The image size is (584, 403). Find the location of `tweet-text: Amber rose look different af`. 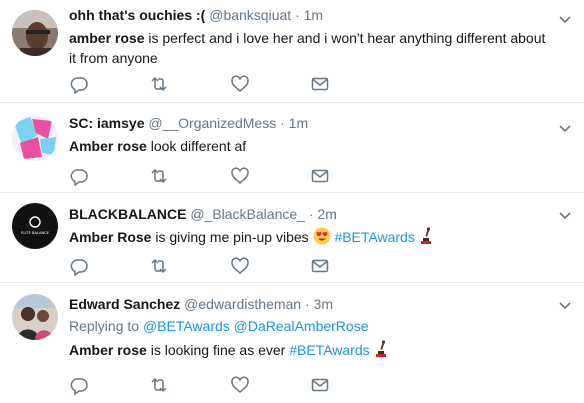

tweet-text: Amber rose look different af is located at coordinates (311, 146).